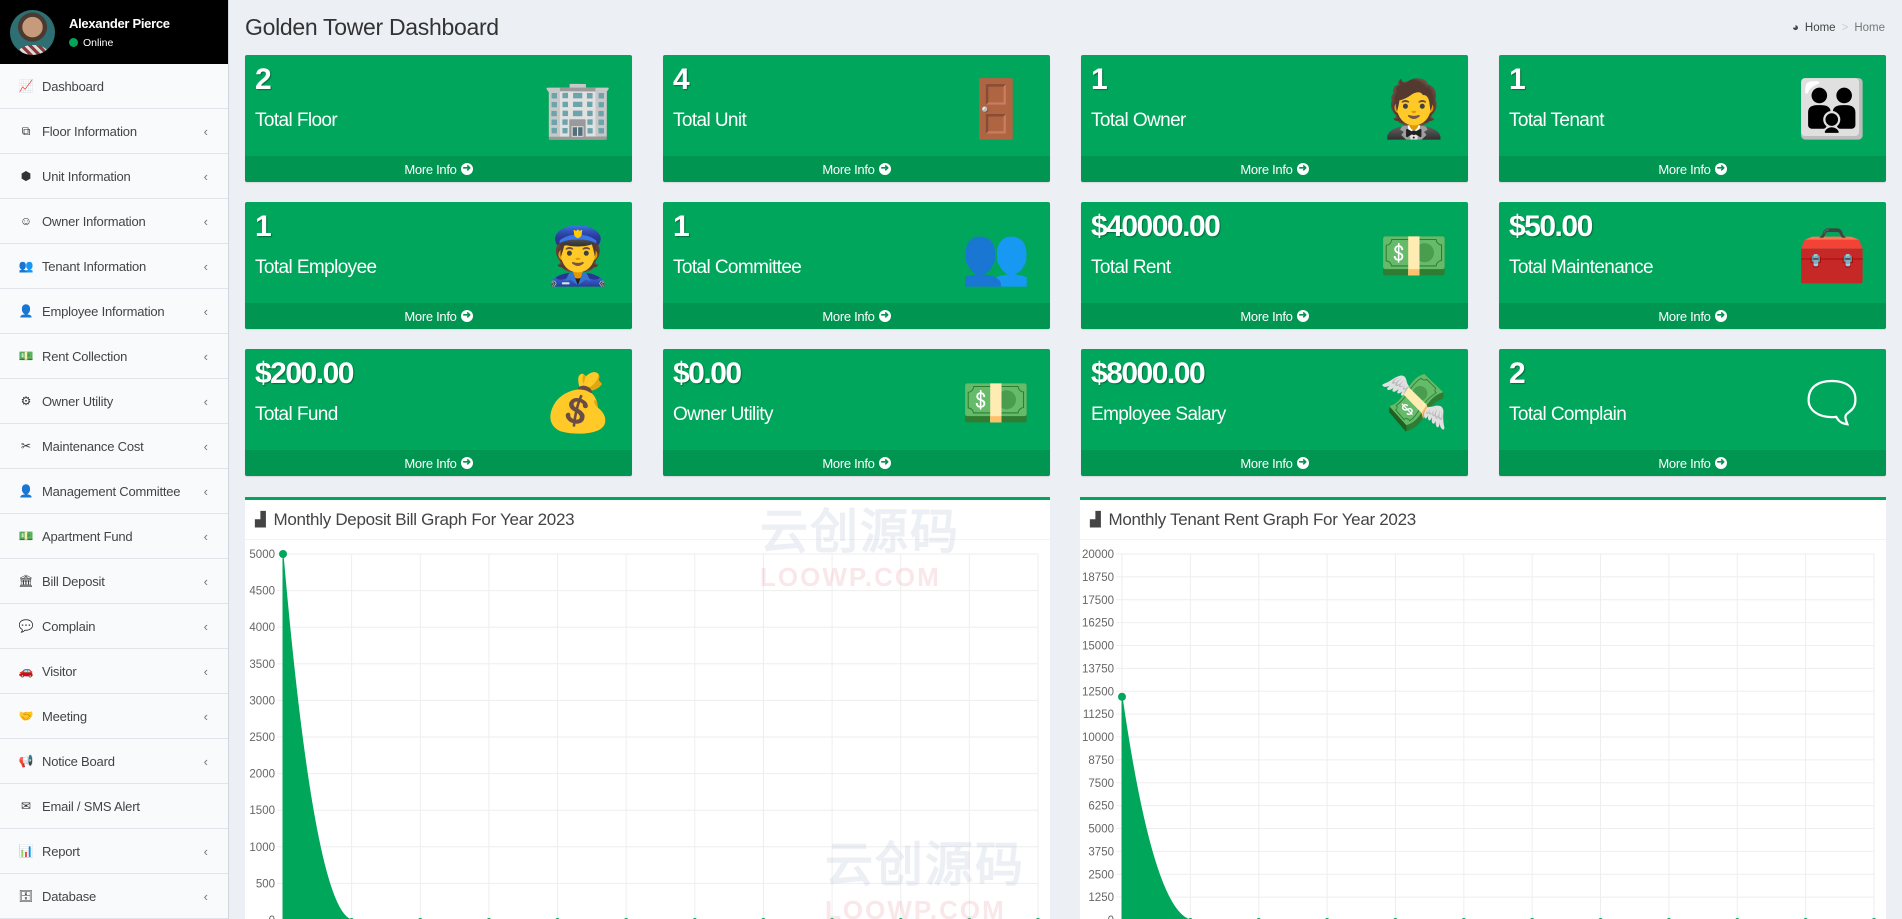 This screenshot has height=919, width=1902. Describe the element at coordinates (89, 131) in the screenshot. I see `sidebar-item-label: Floor Information` at that location.